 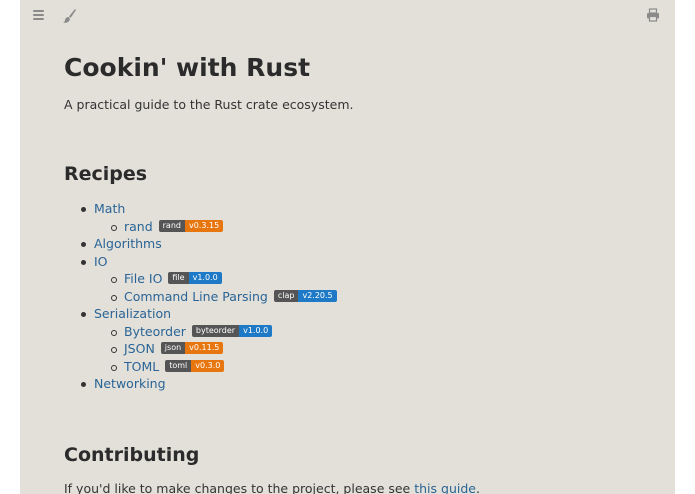 I want to click on list-item-math: Math, so click(x=354, y=209).